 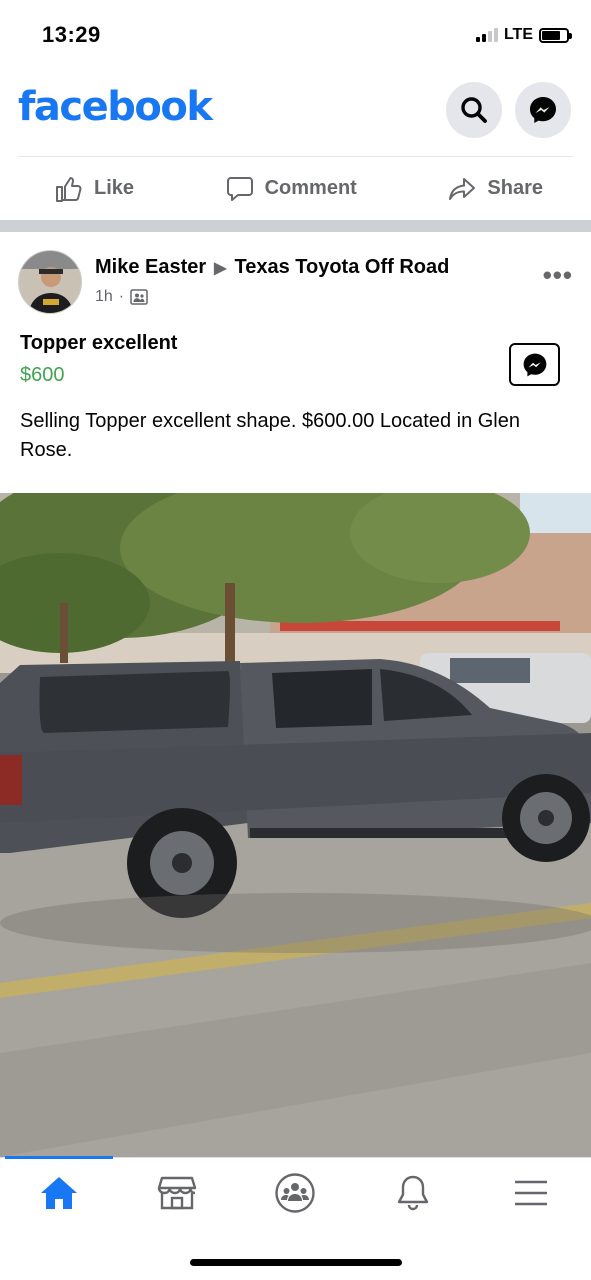 I want to click on home-indicator, so click(x=296, y=1262).